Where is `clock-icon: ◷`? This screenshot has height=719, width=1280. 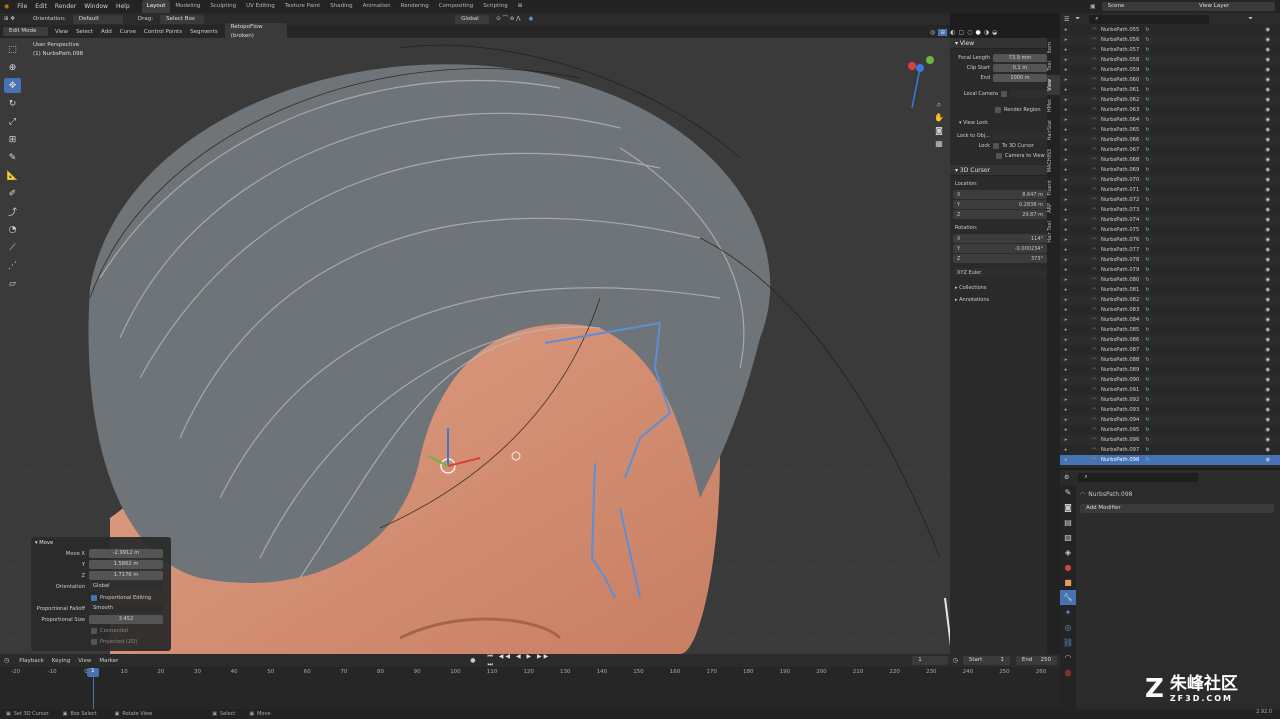
clock-icon: ◷ is located at coordinates (955, 660).